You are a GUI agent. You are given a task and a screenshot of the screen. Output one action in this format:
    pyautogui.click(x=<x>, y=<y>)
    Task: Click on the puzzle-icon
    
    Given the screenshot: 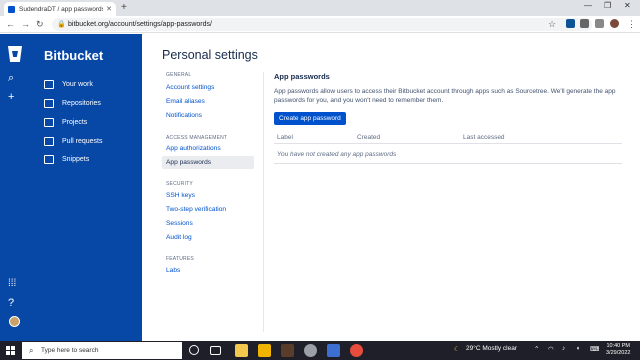 What is the action you would take?
    pyautogui.click(x=584, y=23)
    